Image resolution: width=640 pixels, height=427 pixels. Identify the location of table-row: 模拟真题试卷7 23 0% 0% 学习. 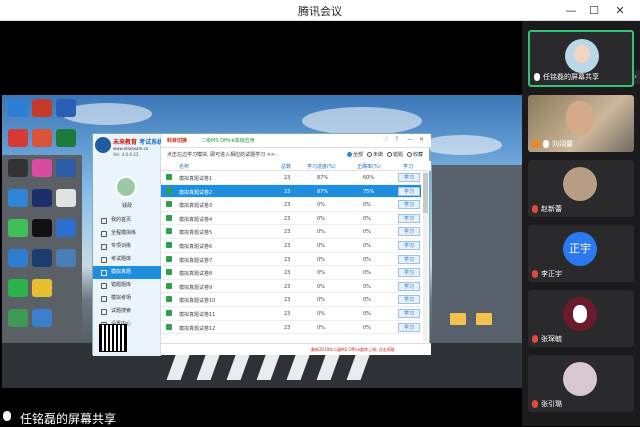
(291, 260).